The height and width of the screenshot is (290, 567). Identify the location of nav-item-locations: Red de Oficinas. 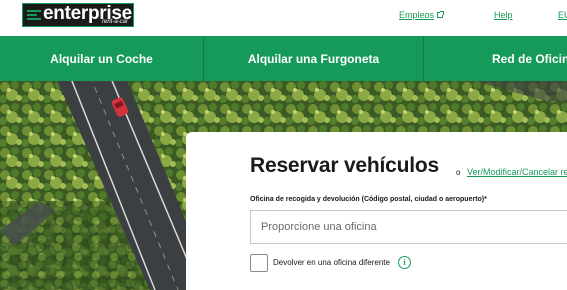
(495, 58).